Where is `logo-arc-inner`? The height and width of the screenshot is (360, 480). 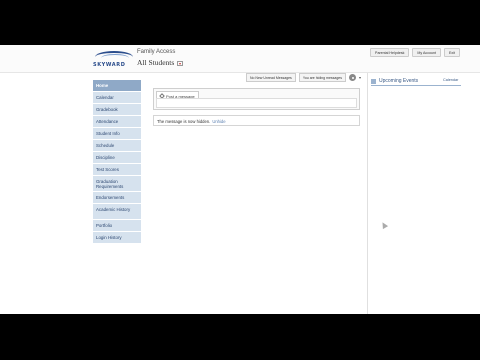 logo-arc-inner is located at coordinates (115, 58).